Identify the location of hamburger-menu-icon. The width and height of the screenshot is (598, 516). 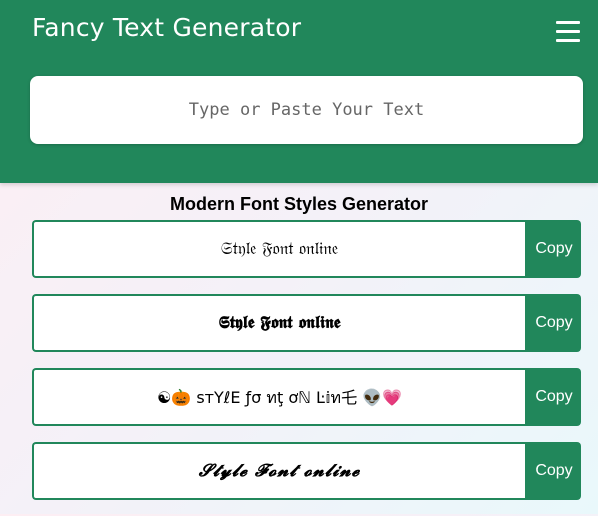
(568, 32).